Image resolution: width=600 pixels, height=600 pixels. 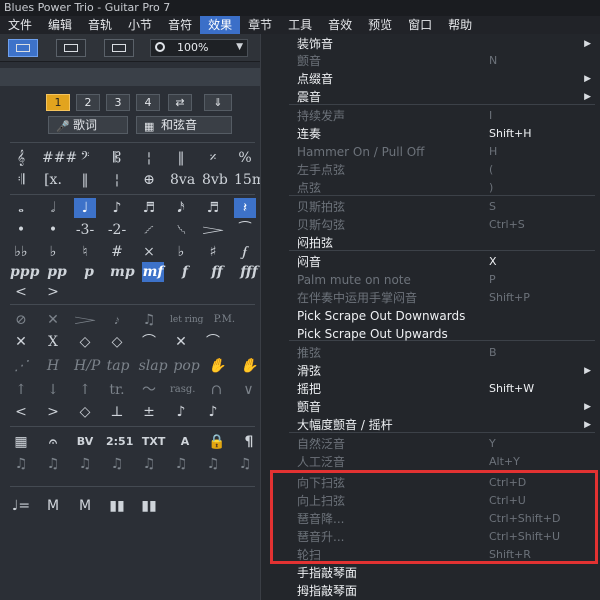 What do you see at coordinates (217, 366) in the screenshot?
I see `hand-icon: ✋` at bounding box center [217, 366].